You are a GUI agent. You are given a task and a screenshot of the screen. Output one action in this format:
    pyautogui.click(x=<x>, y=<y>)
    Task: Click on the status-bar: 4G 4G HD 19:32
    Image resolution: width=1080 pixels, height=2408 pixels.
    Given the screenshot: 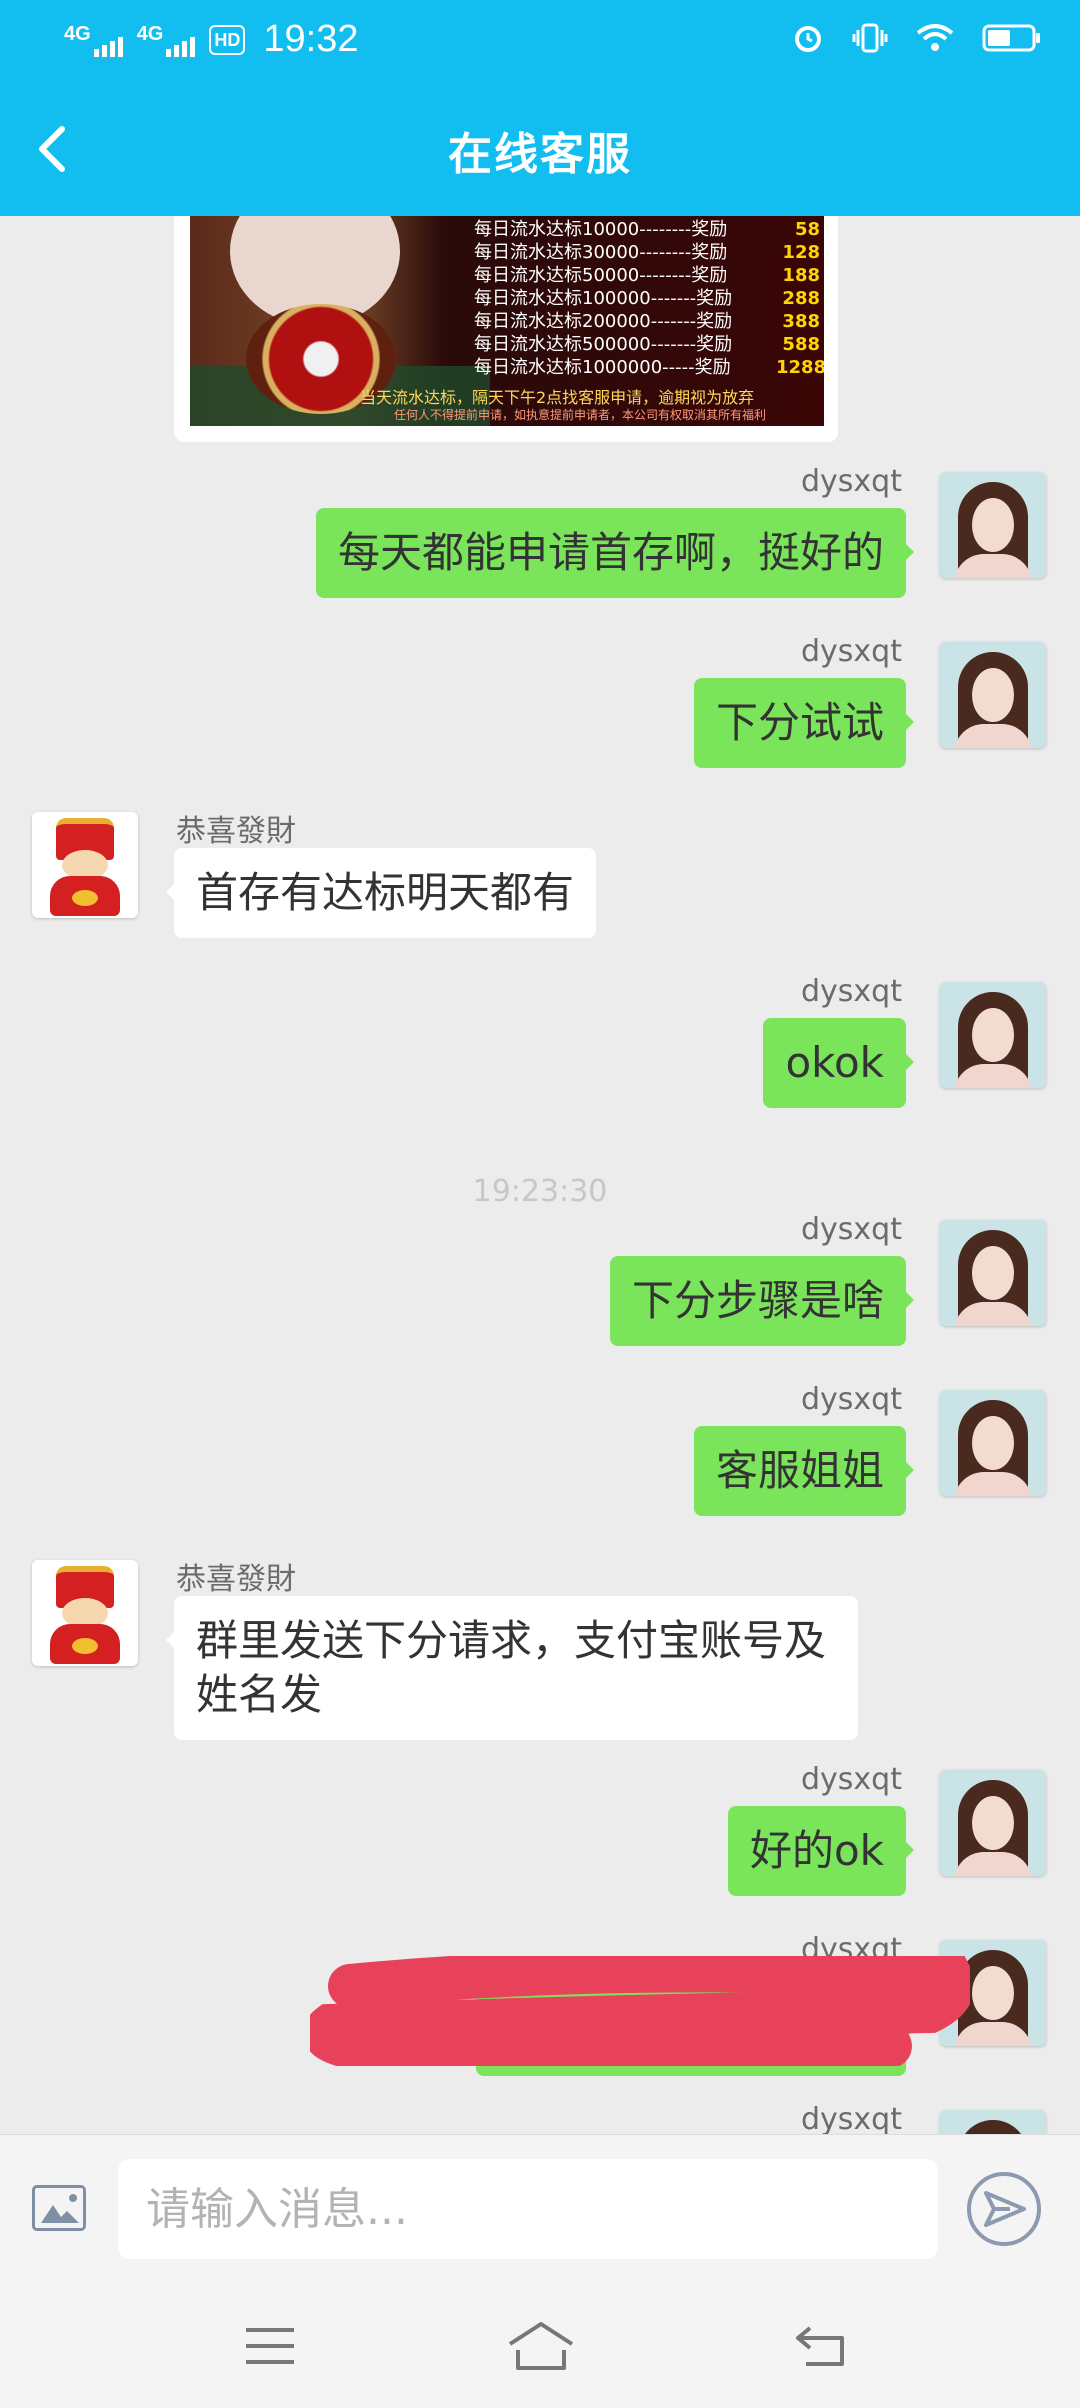 What is the action you would take?
    pyautogui.click(x=540, y=42)
    